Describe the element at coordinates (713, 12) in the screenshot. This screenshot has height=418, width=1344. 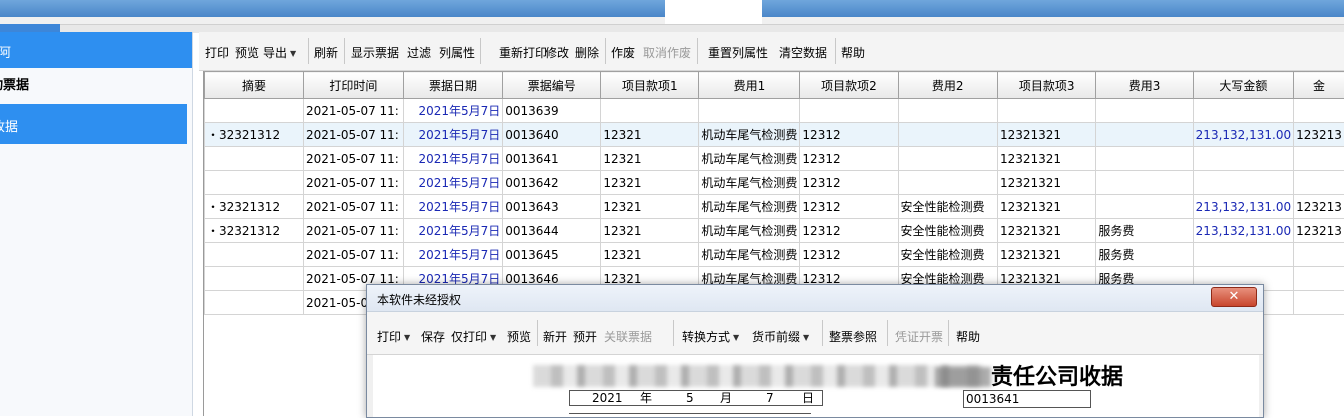
I see `top-tab-active` at that location.